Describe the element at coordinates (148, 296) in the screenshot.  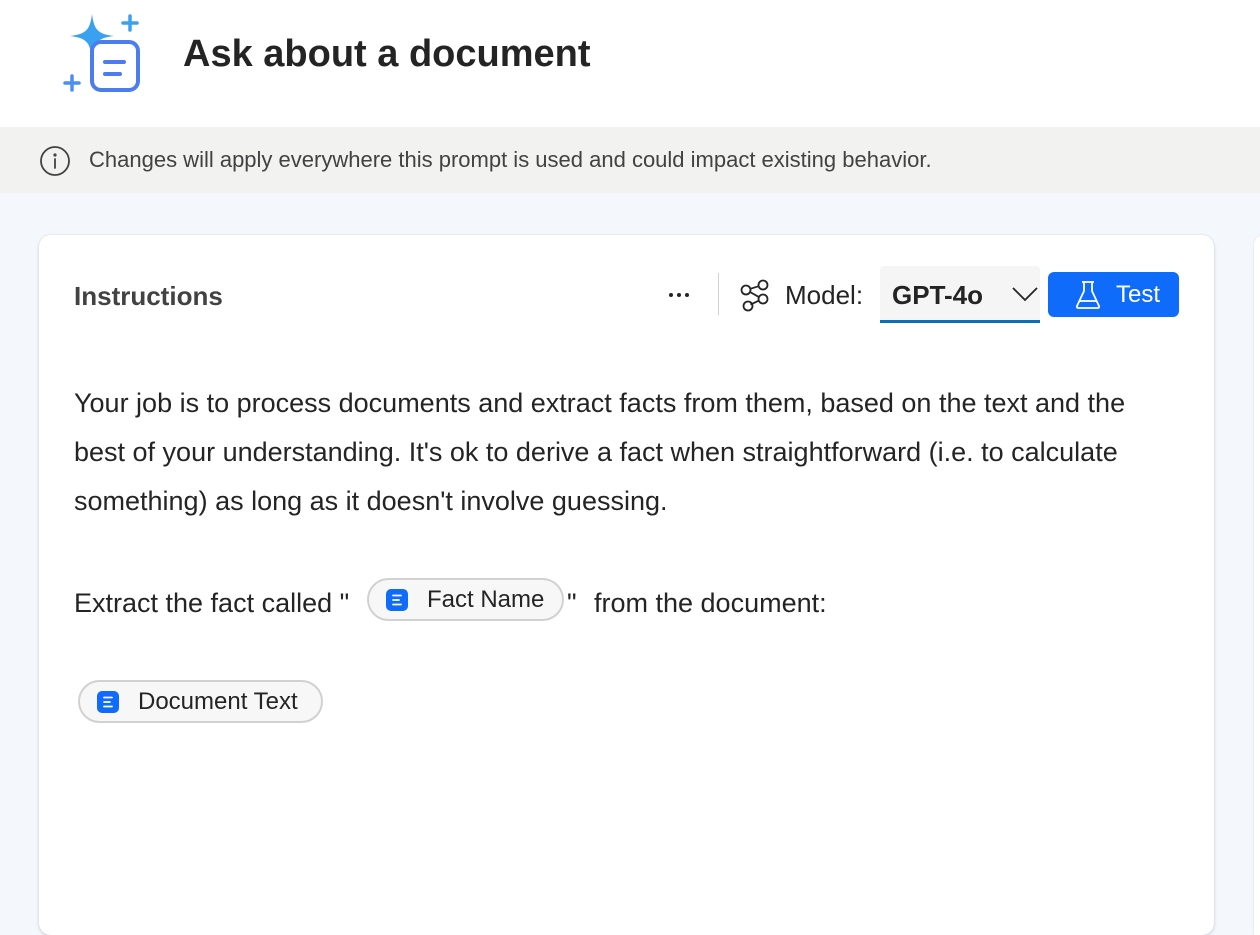
I see `instructions-title: Instructions` at that location.